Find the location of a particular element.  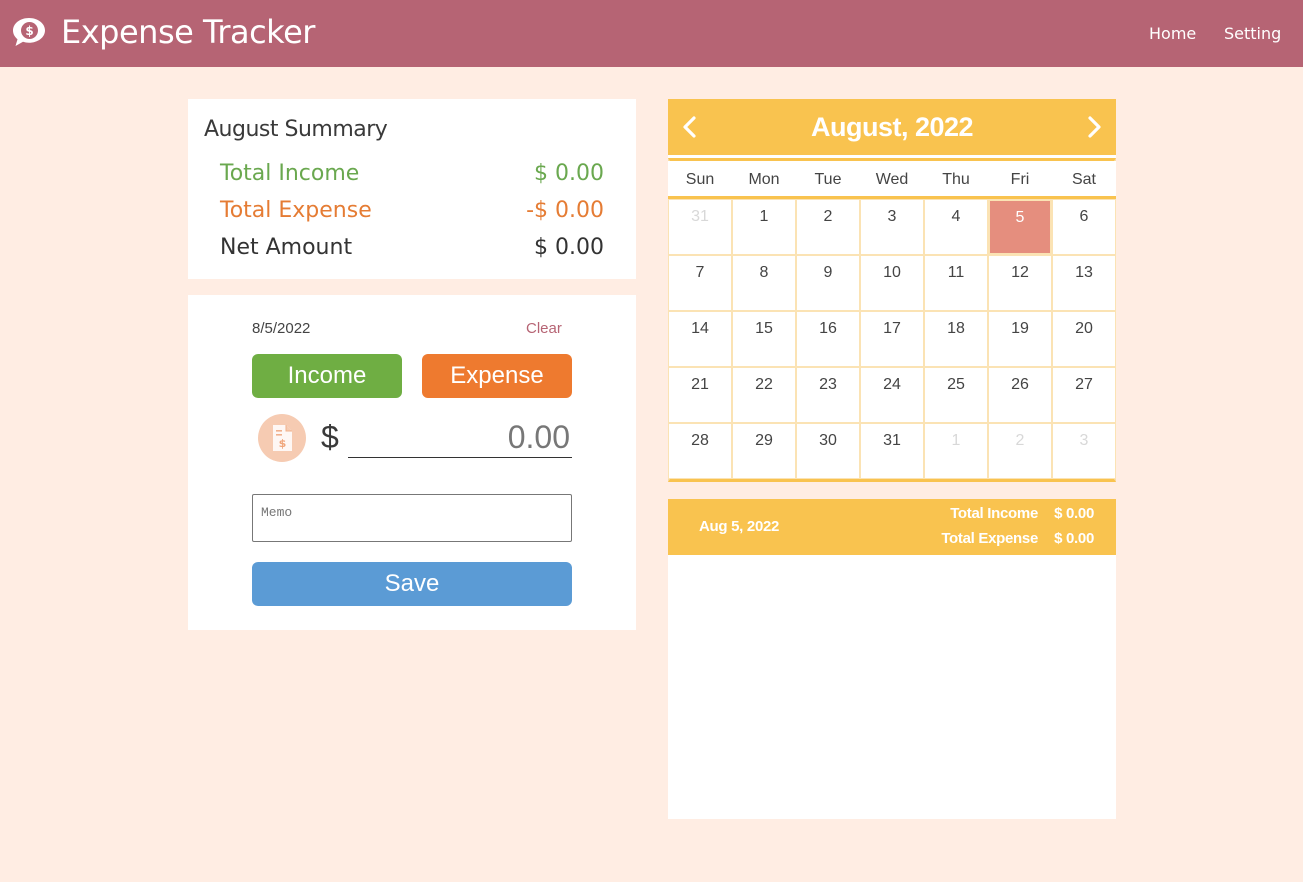

weekday-label: Fri is located at coordinates (1020, 179).